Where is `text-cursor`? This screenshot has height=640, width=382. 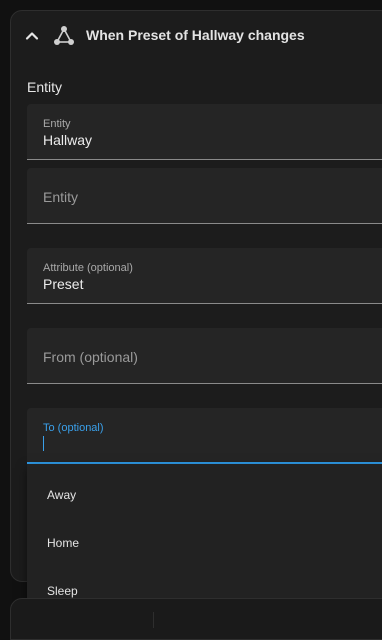 text-cursor is located at coordinates (43, 443).